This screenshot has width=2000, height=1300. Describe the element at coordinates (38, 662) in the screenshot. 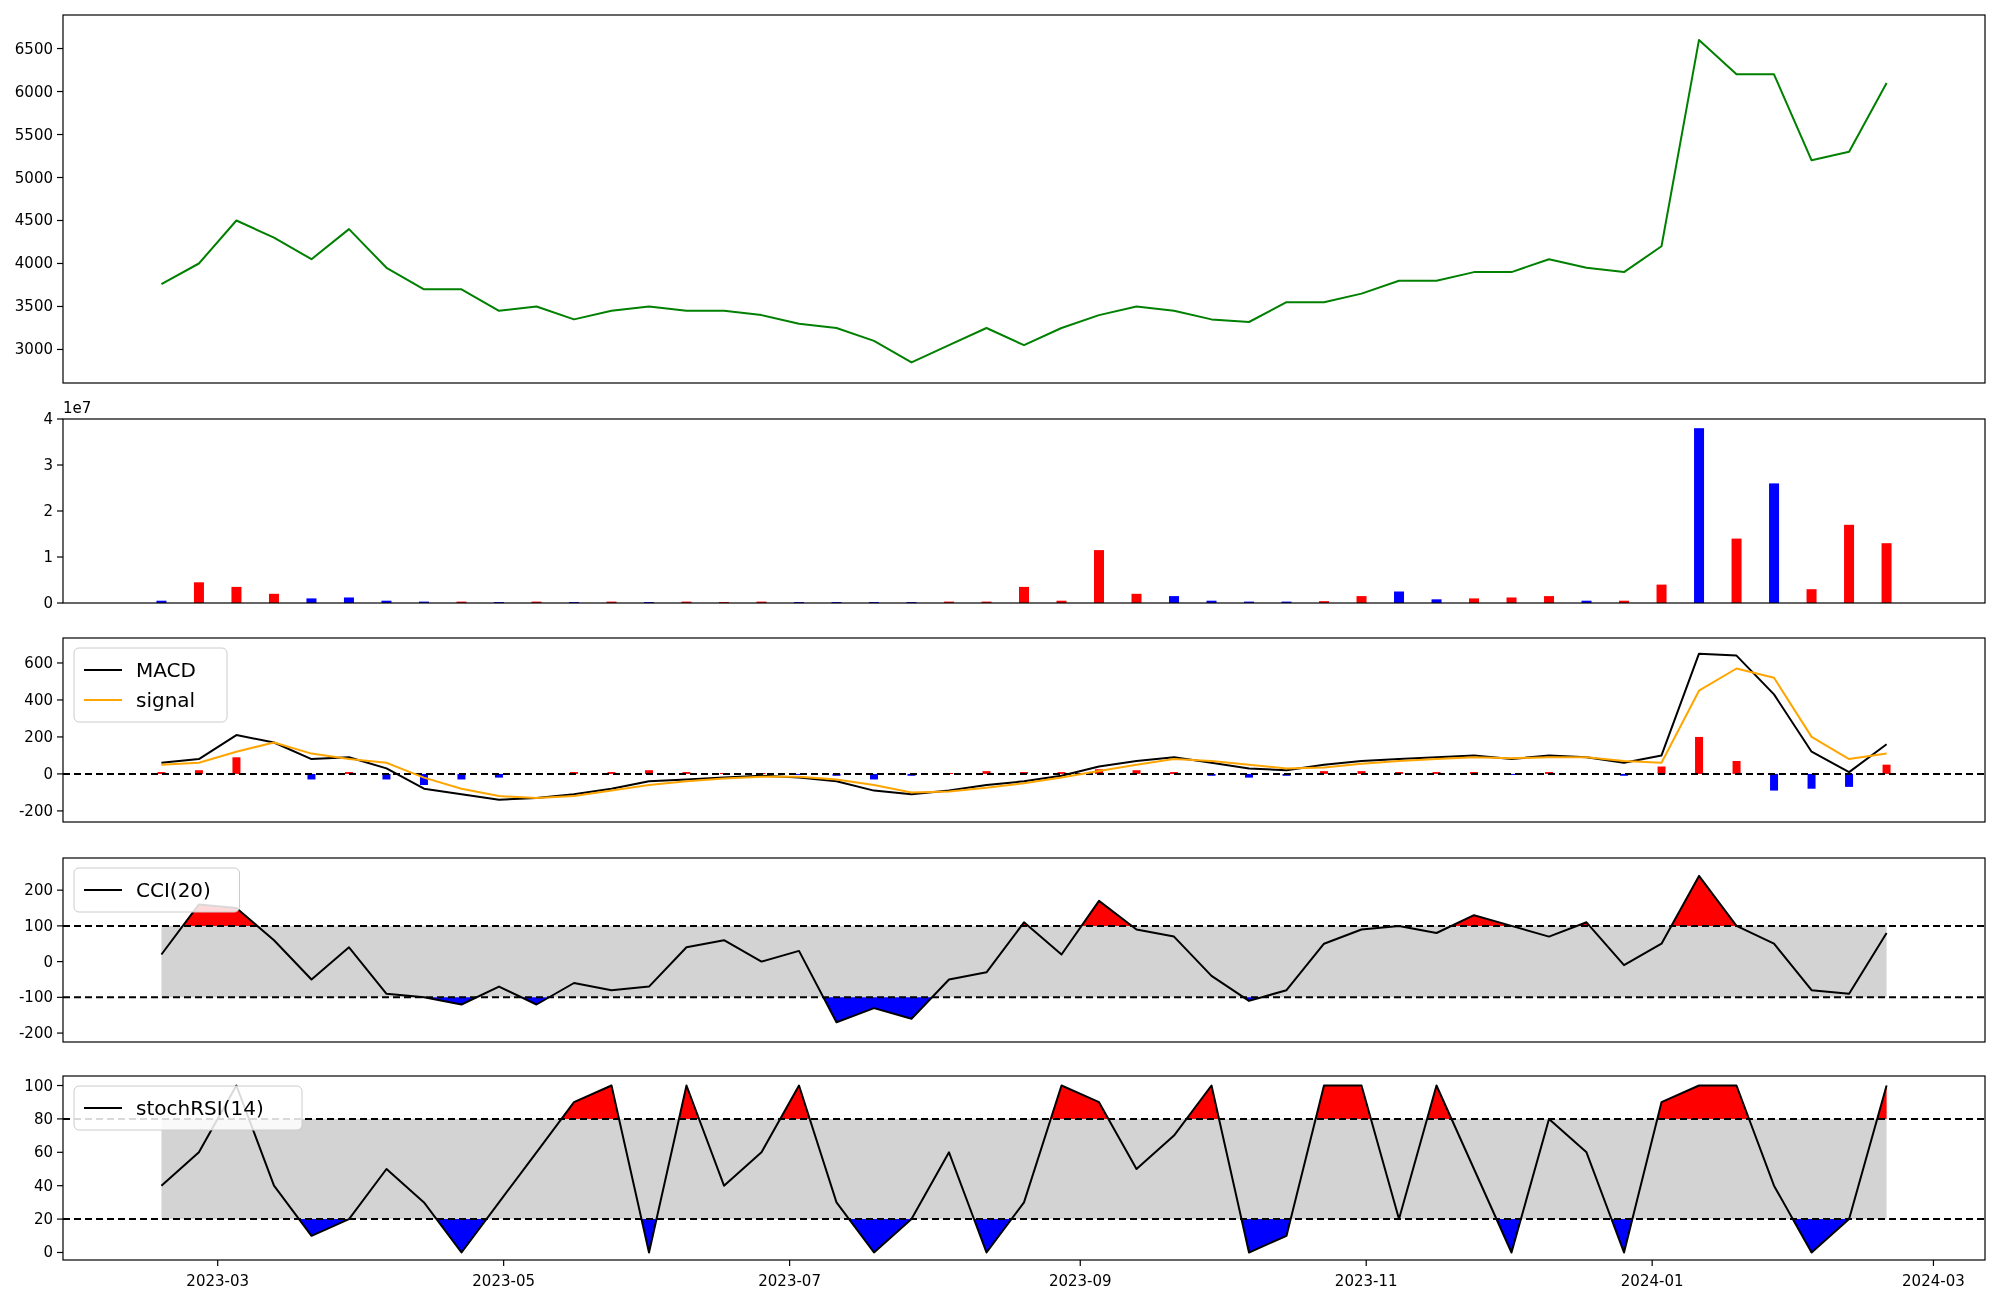

I see `axis-tick-label: 600` at that location.